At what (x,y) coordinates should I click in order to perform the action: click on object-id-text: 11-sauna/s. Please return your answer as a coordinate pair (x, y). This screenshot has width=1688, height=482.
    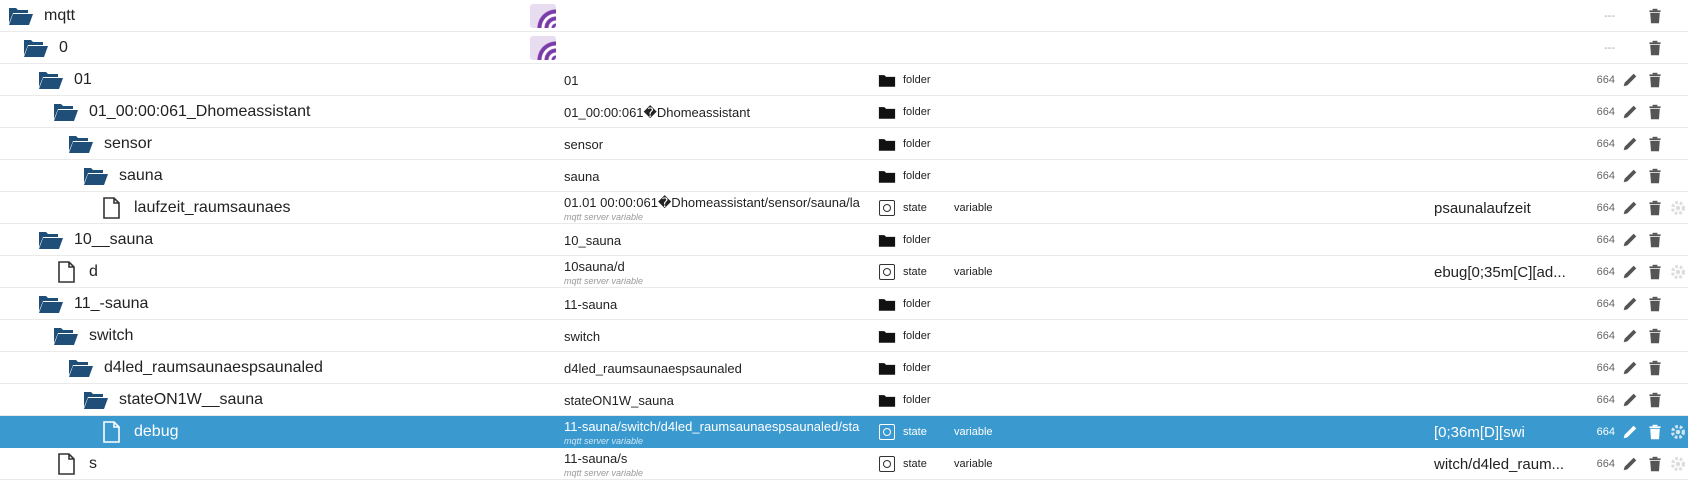
    Looking at the image, I should click on (596, 458).